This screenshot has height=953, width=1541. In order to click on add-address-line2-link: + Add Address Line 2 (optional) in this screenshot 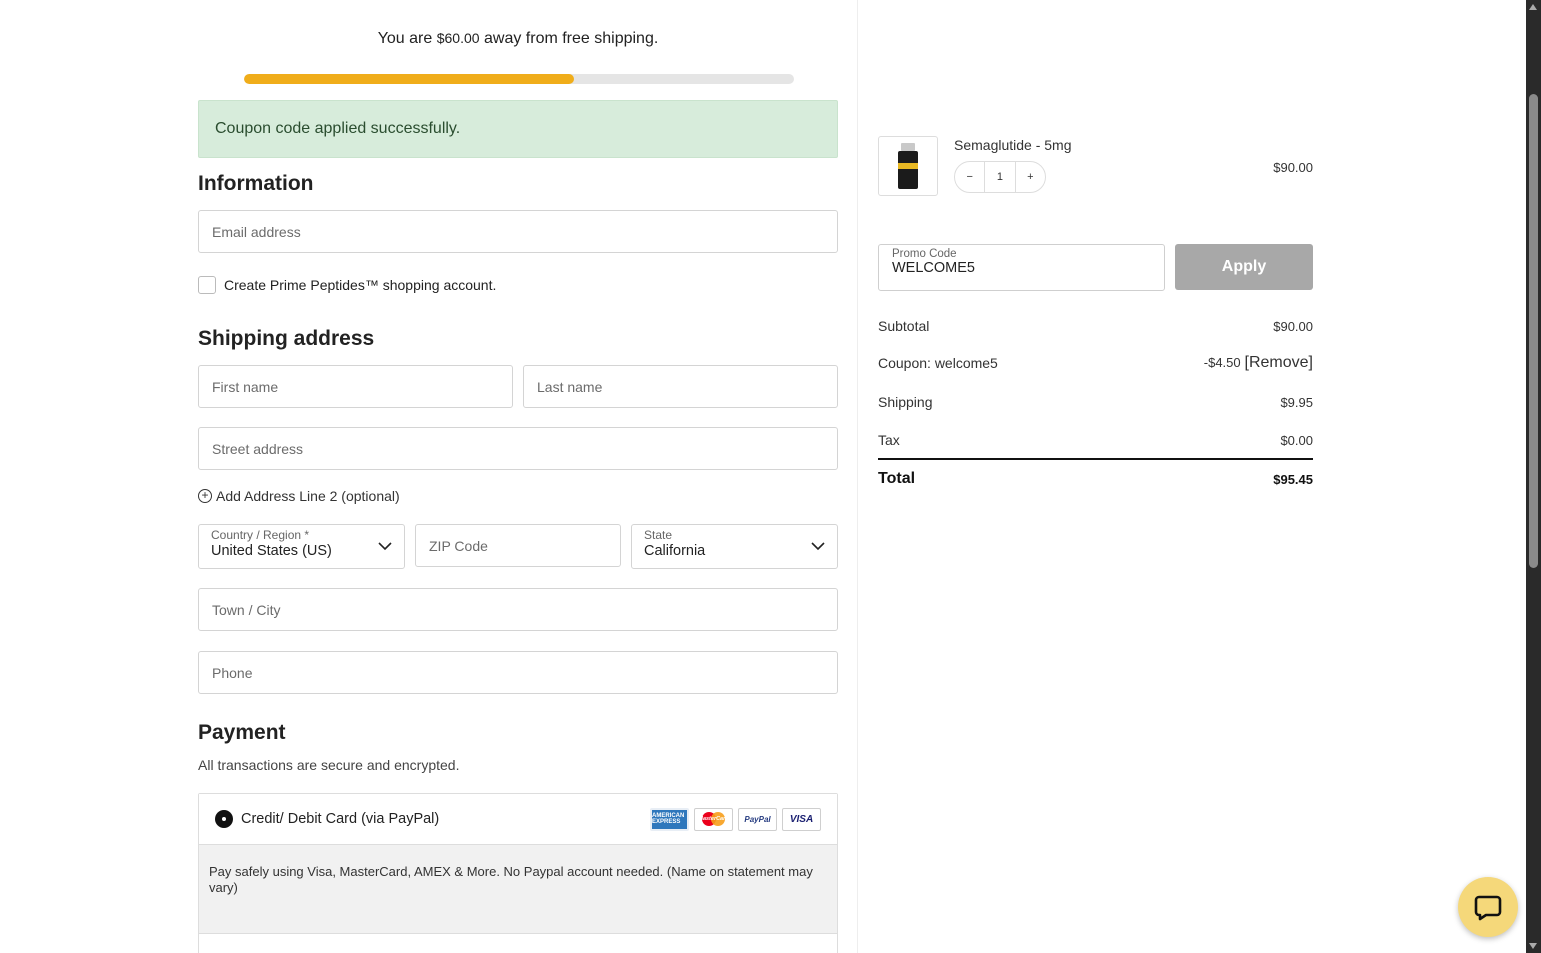, I will do `click(299, 496)`.